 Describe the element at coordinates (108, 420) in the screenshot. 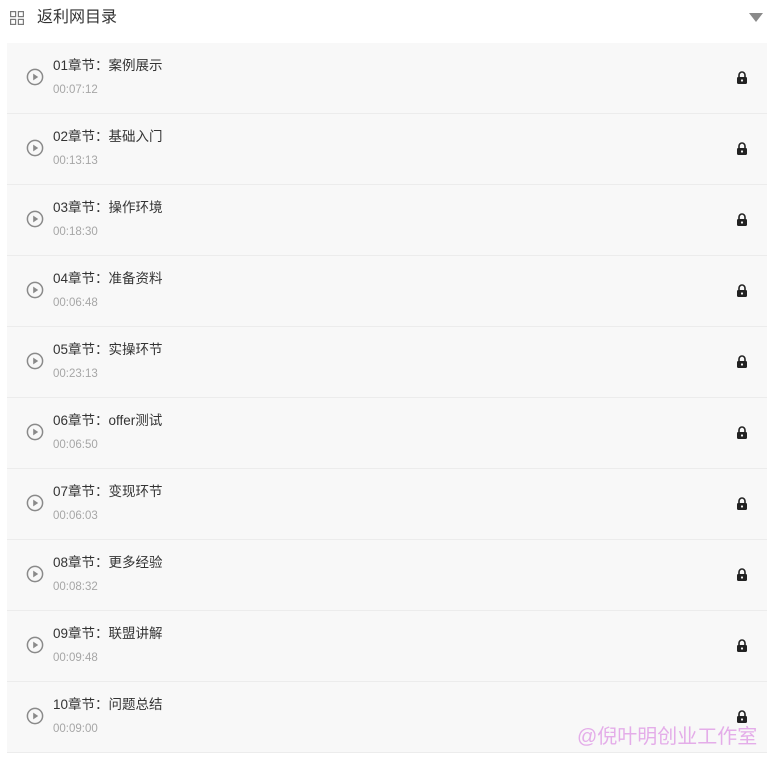

I see `chapter-title: 06章节：offer测试` at that location.